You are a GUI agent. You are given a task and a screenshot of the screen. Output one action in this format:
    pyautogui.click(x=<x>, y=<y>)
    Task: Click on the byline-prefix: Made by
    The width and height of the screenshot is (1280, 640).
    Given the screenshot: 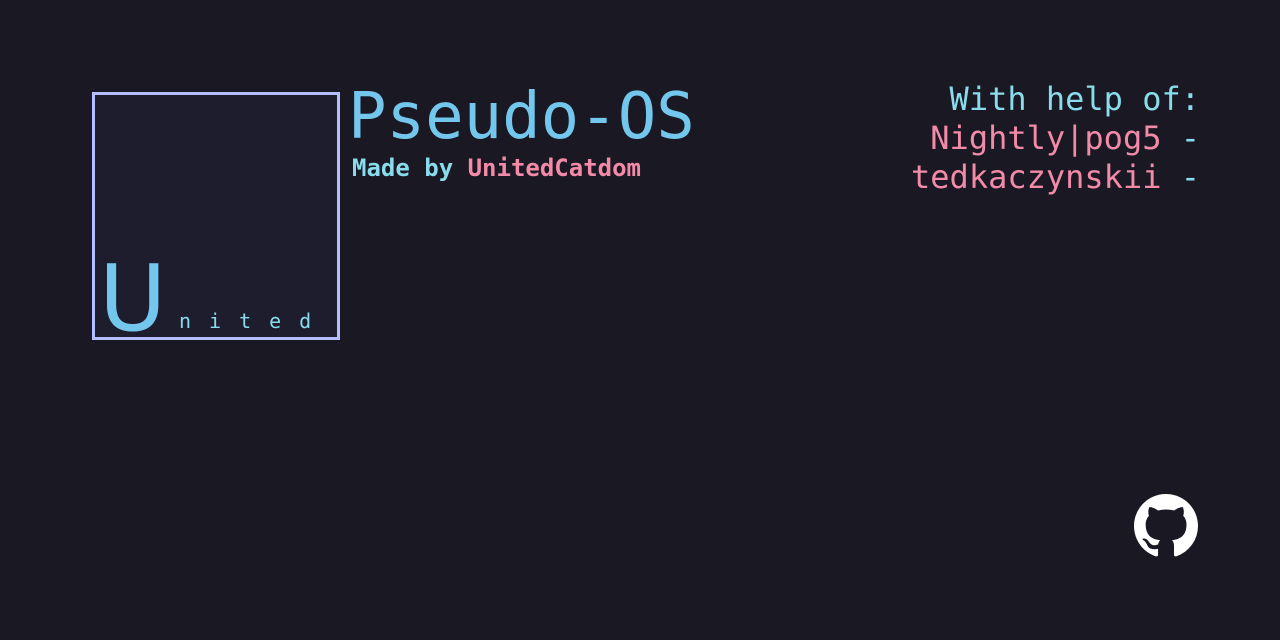 What is the action you would take?
    pyautogui.click(x=403, y=168)
    